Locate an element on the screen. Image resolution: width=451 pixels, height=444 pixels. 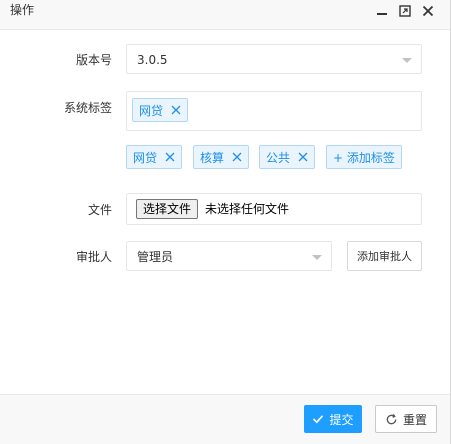
approver-label: 审批人 is located at coordinates (93, 257).